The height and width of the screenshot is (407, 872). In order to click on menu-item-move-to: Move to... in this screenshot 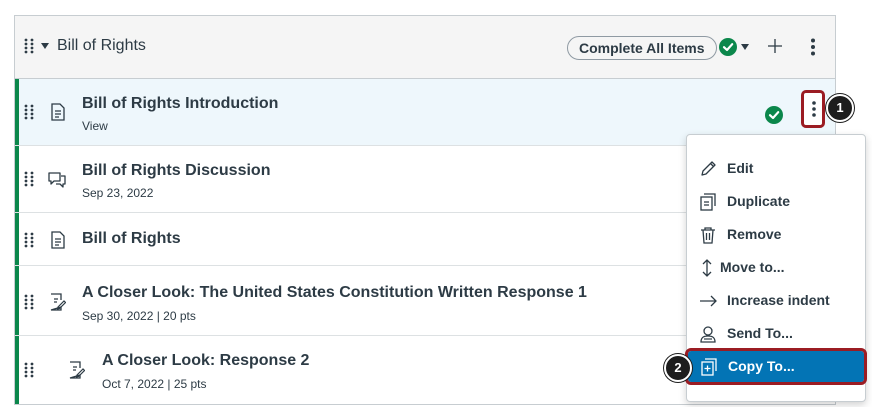, I will do `click(776, 267)`.